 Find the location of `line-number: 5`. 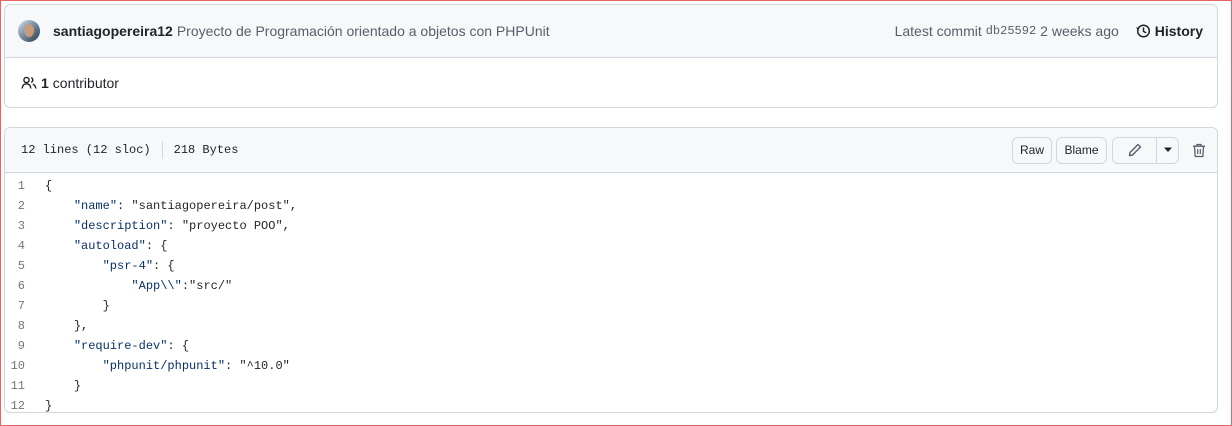

line-number: 5 is located at coordinates (25, 266).